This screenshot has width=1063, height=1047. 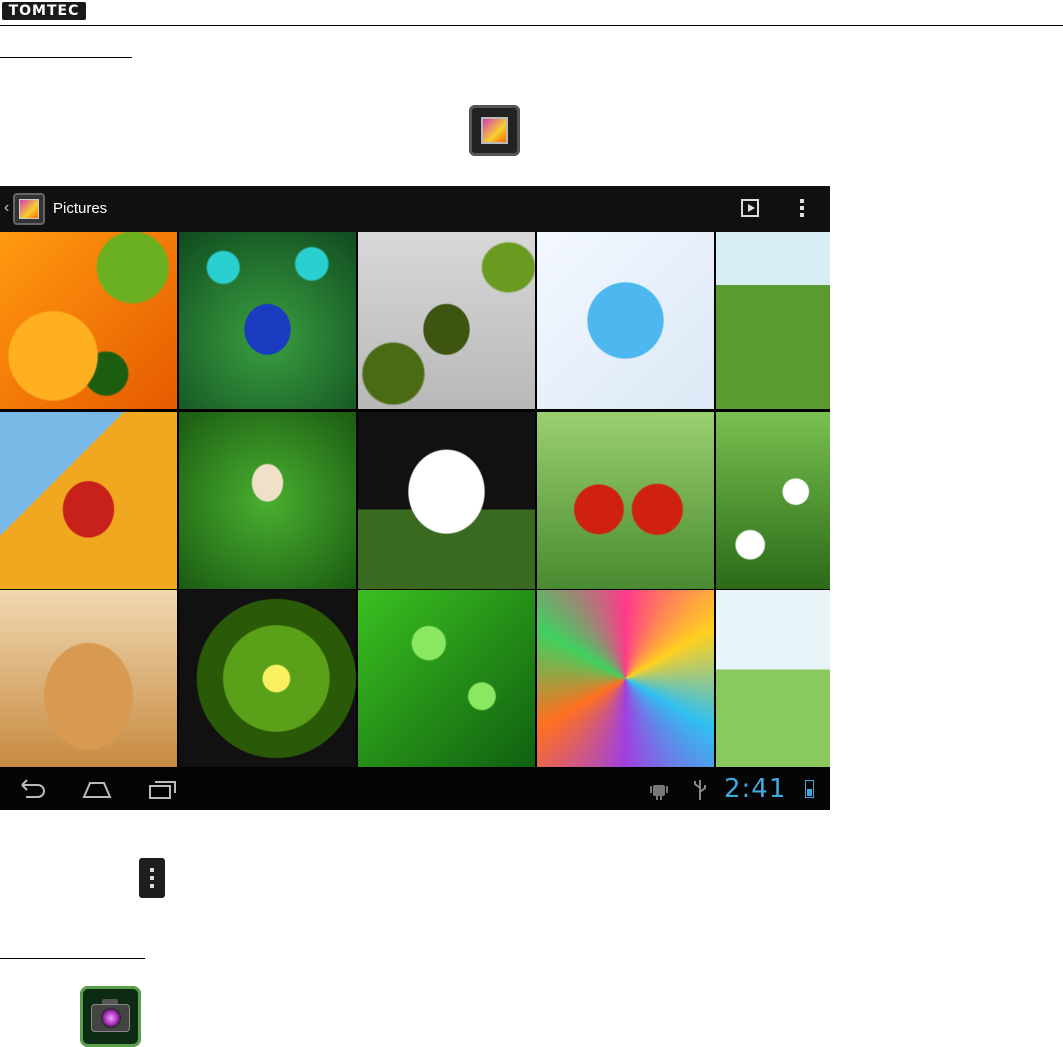 I want to click on action-bar: ‹ Pictures, so click(x=415, y=209).